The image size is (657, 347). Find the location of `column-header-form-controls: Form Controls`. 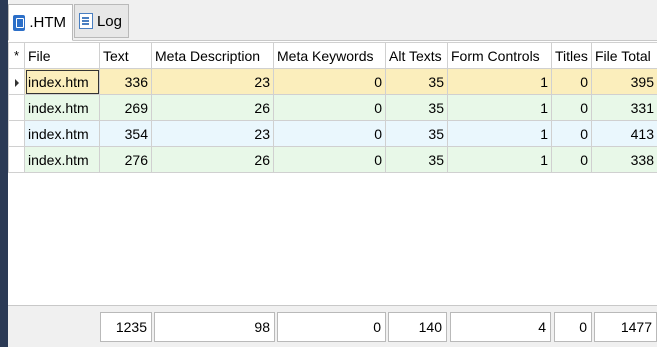

column-header-form-controls: Form Controls is located at coordinates (499, 55).